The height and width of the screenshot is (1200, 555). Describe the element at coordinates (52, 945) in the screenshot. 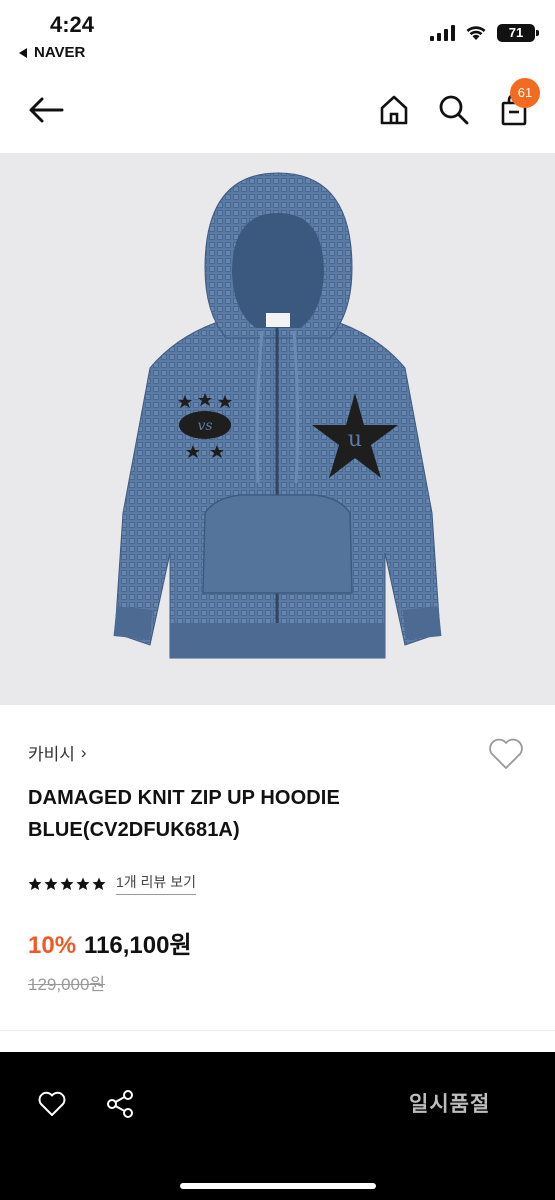

I see `discount-rate: 10%` at that location.